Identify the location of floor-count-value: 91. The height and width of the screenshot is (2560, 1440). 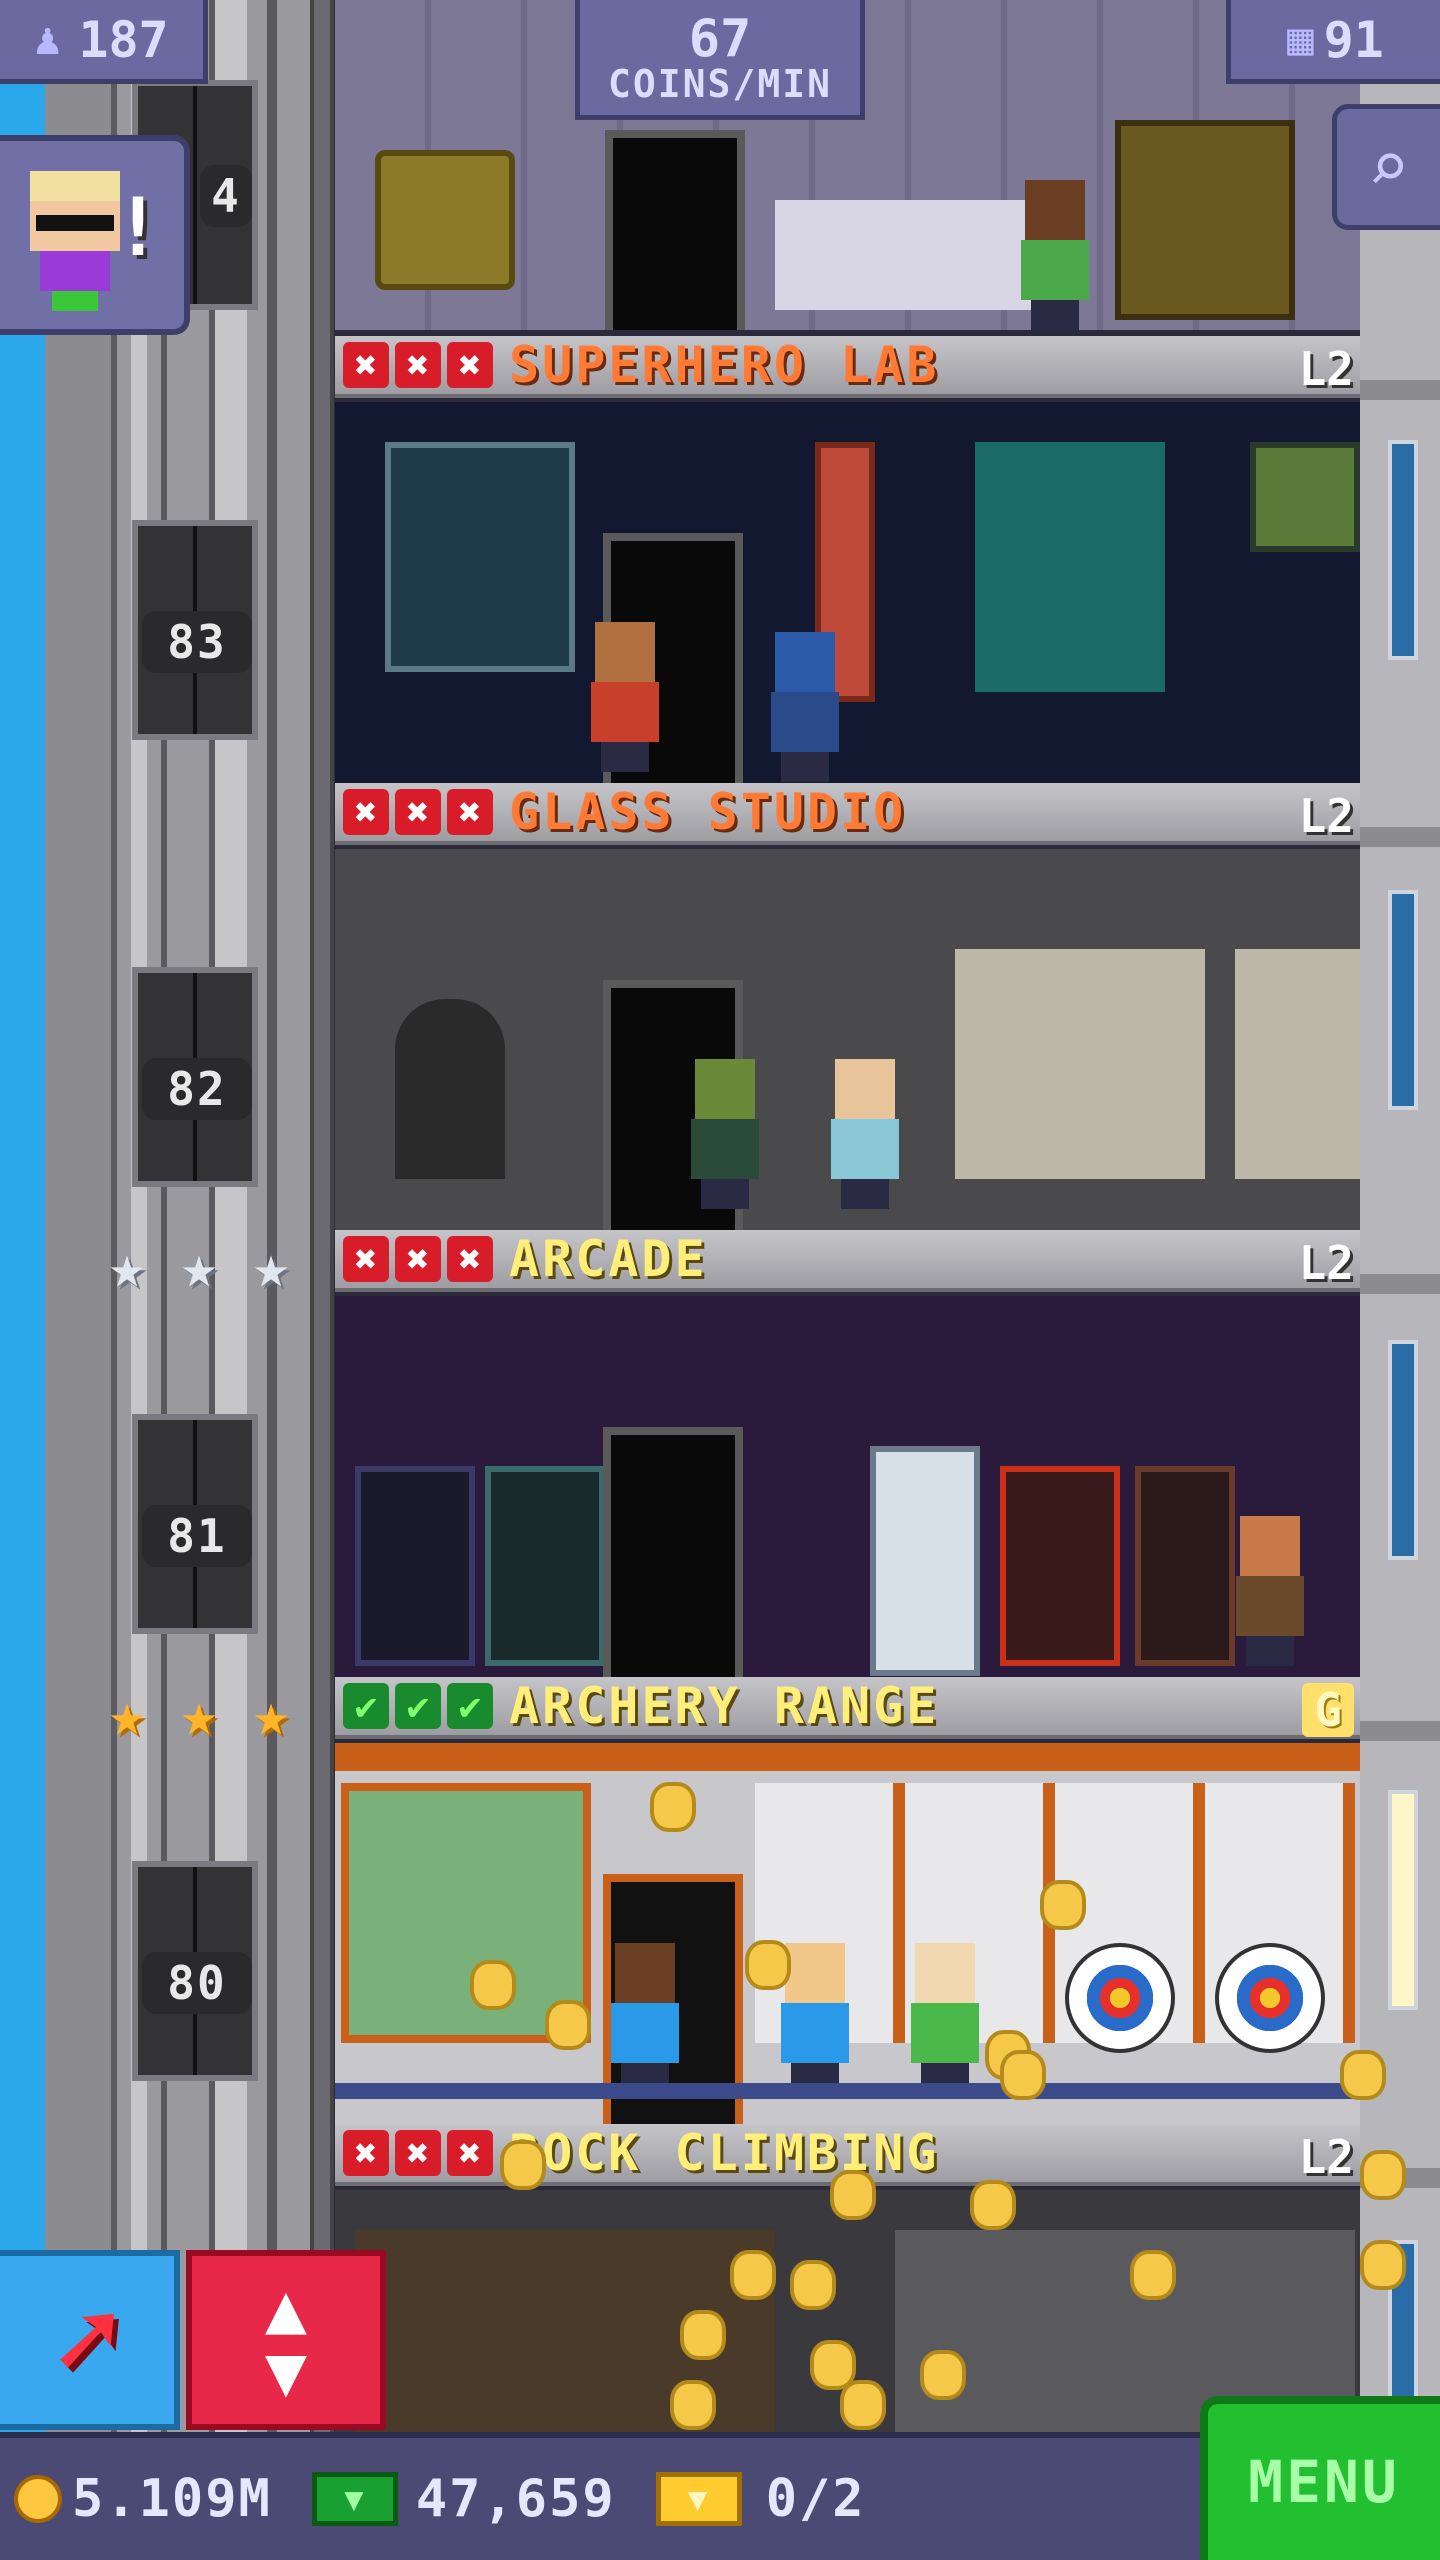
(1353, 39).